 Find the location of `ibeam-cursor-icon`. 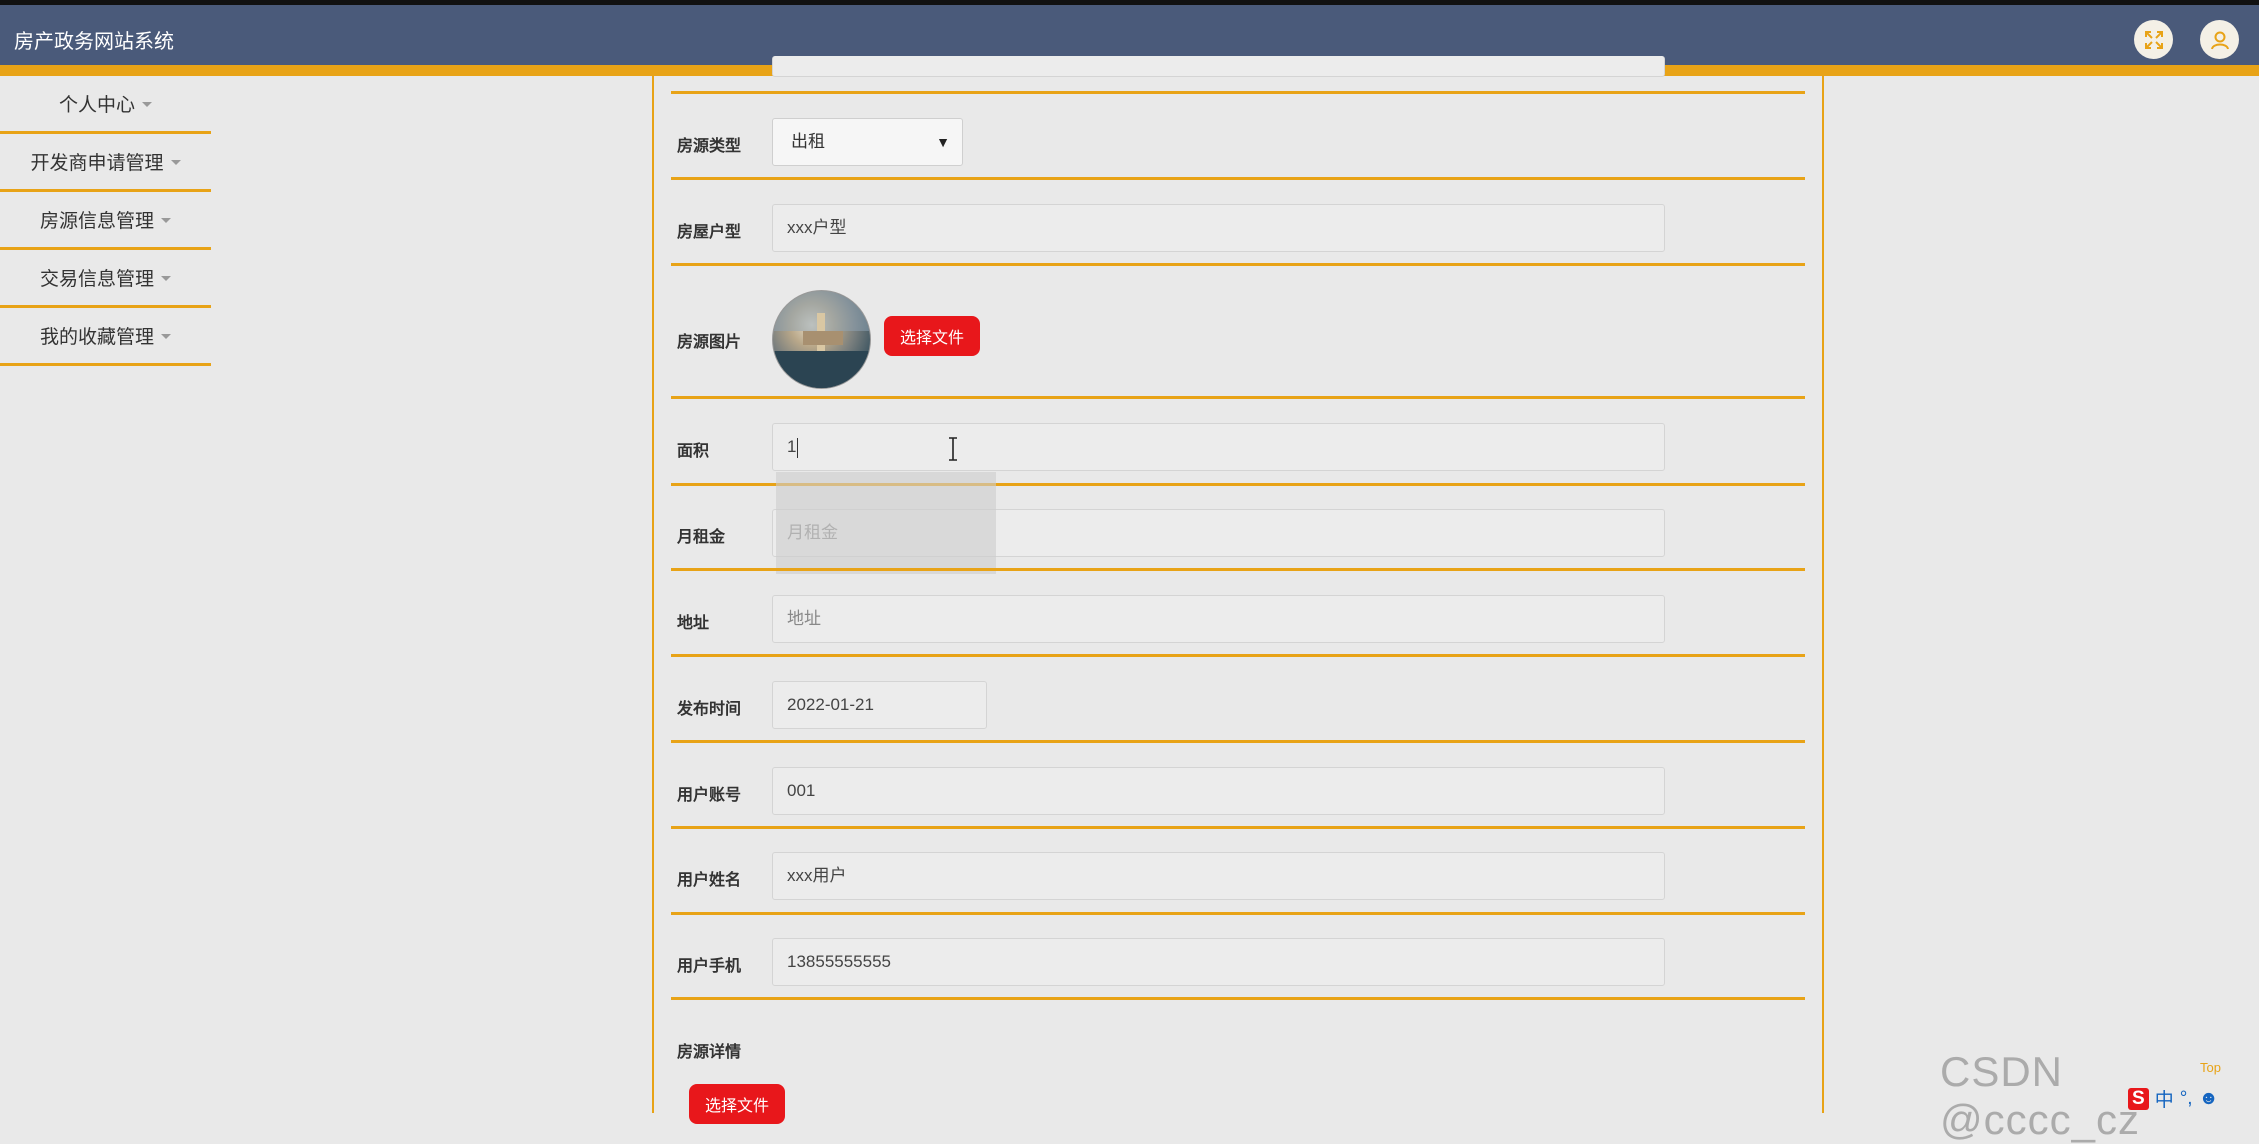

ibeam-cursor-icon is located at coordinates (953, 449).